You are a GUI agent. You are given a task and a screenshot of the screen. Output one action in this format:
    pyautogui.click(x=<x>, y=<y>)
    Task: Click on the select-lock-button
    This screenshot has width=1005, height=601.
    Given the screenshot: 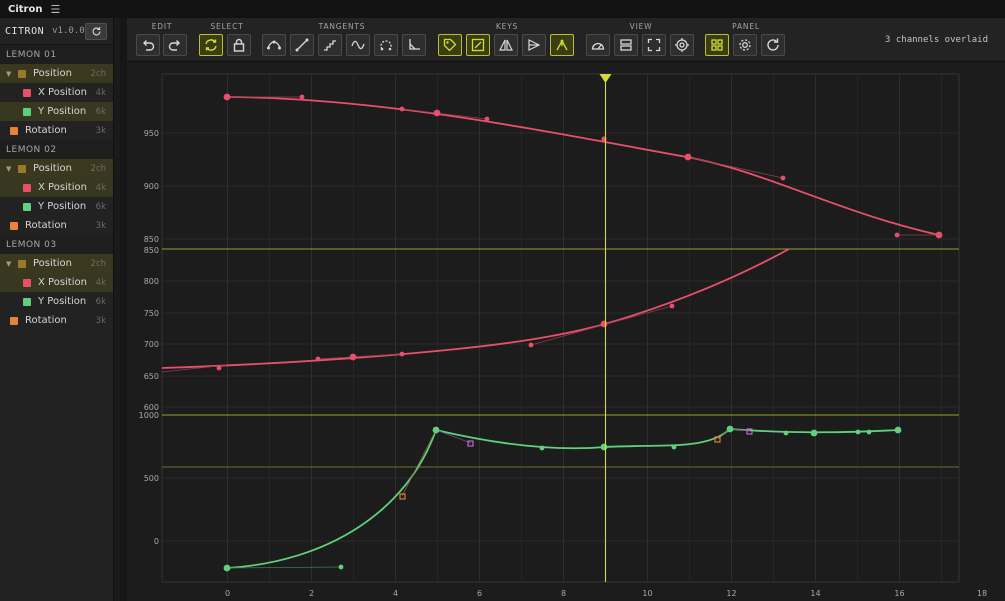 What is the action you would take?
    pyautogui.click(x=239, y=45)
    